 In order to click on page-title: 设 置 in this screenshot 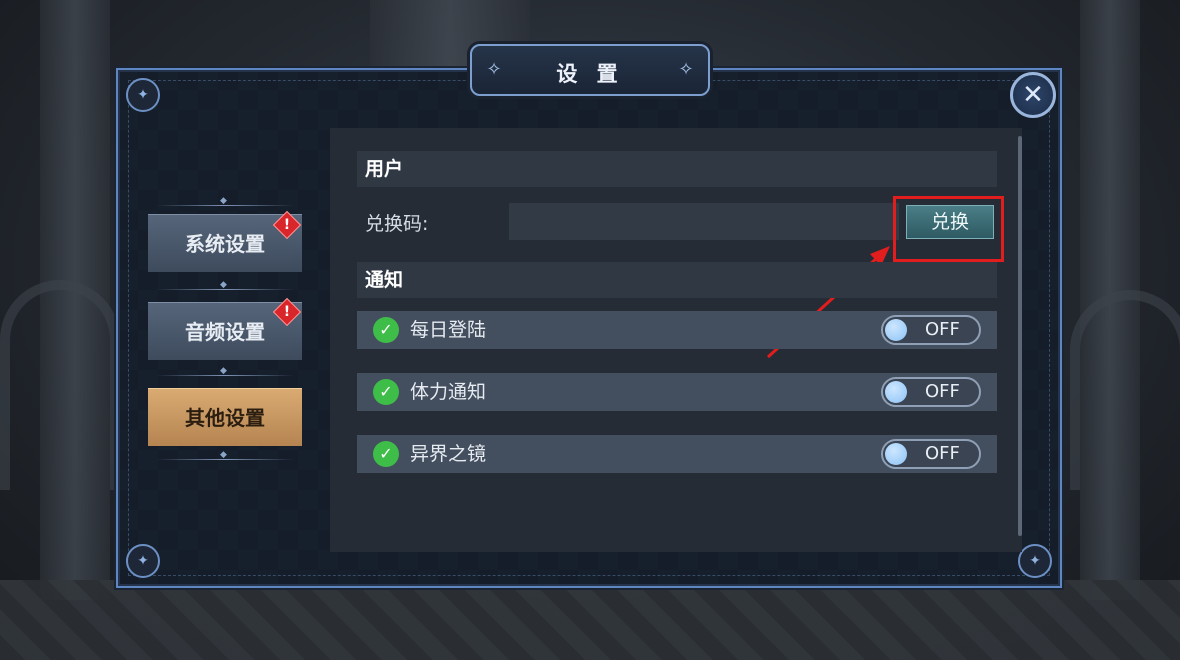, I will do `click(590, 74)`.